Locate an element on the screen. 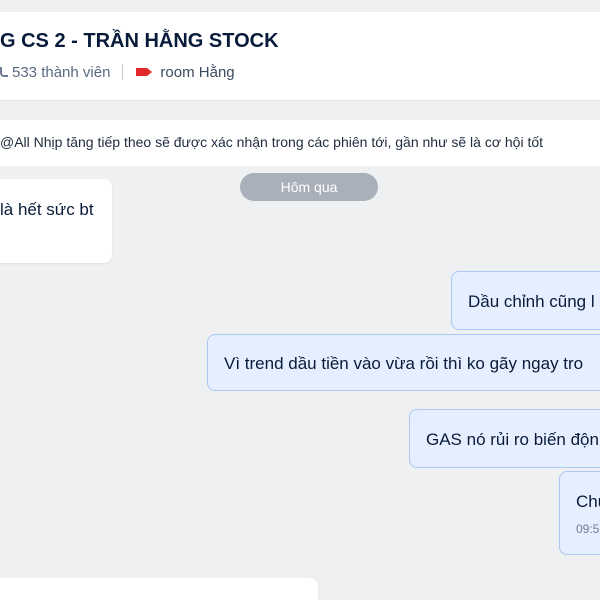 The width and height of the screenshot is (600, 600). message-time: 09:5 is located at coordinates (588, 529).